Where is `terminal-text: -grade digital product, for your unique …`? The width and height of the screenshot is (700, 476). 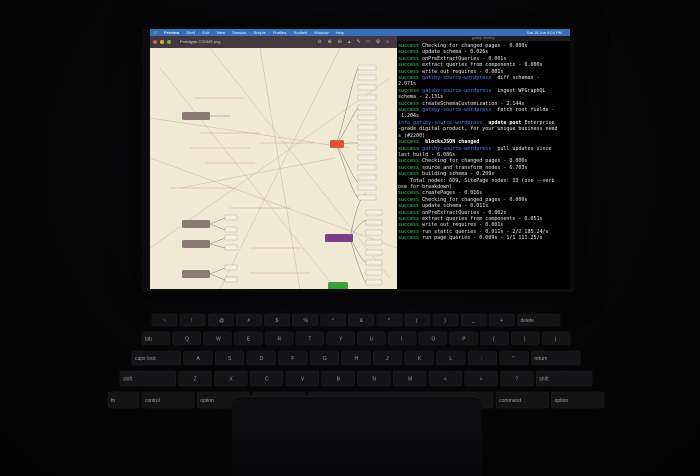 terminal-text: -grade digital product, for your unique … is located at coordinates (478, 129).